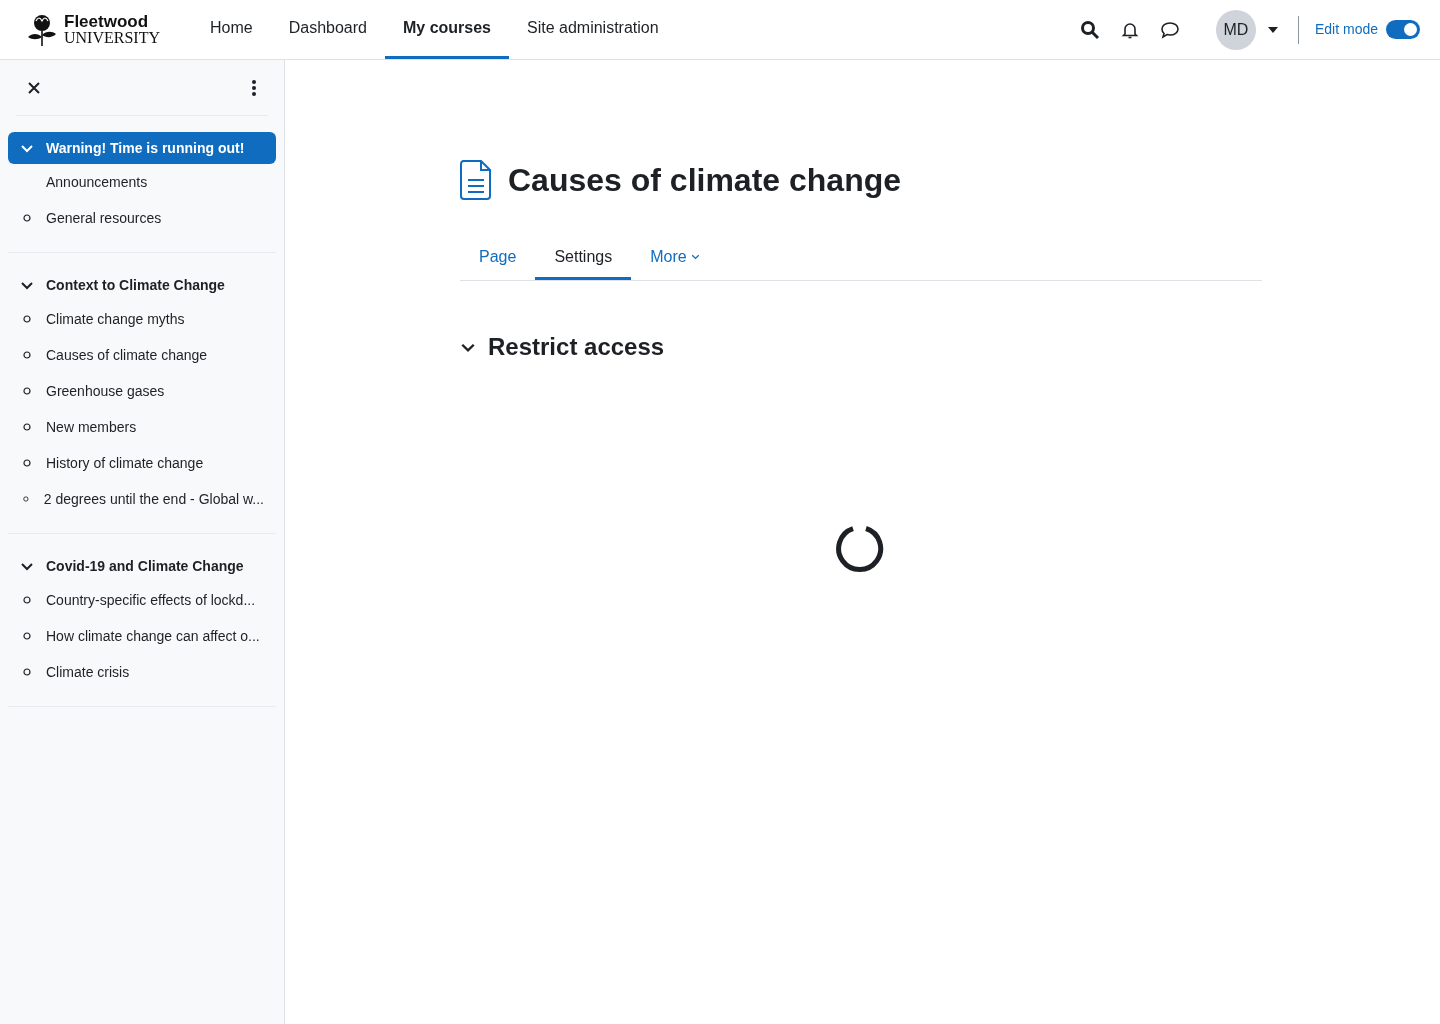 This screenshot has height=1024, width=1440. Describe the element at coordinates (142, 672) in the screenshot. I see `activity-link: Climate crisis` at that location.